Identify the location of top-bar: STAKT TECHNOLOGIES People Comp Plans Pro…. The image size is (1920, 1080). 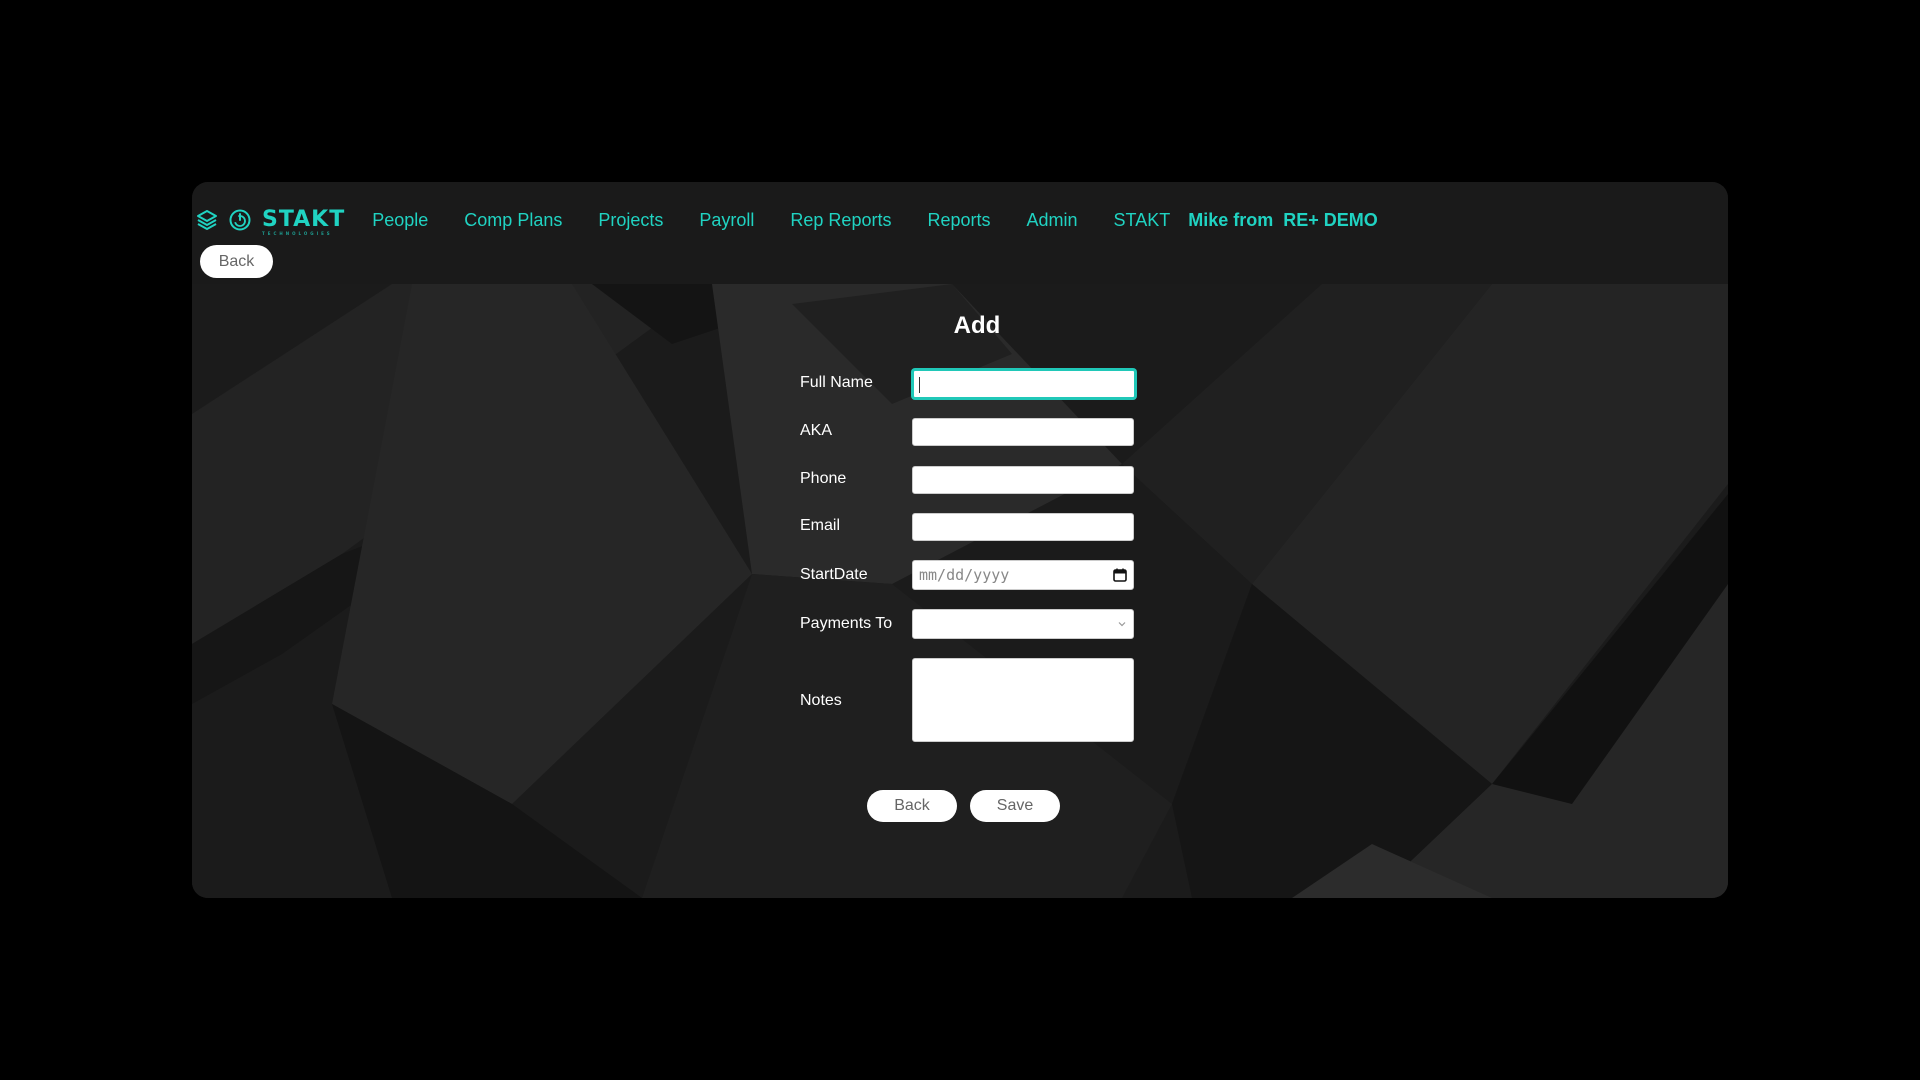
(960, 233).